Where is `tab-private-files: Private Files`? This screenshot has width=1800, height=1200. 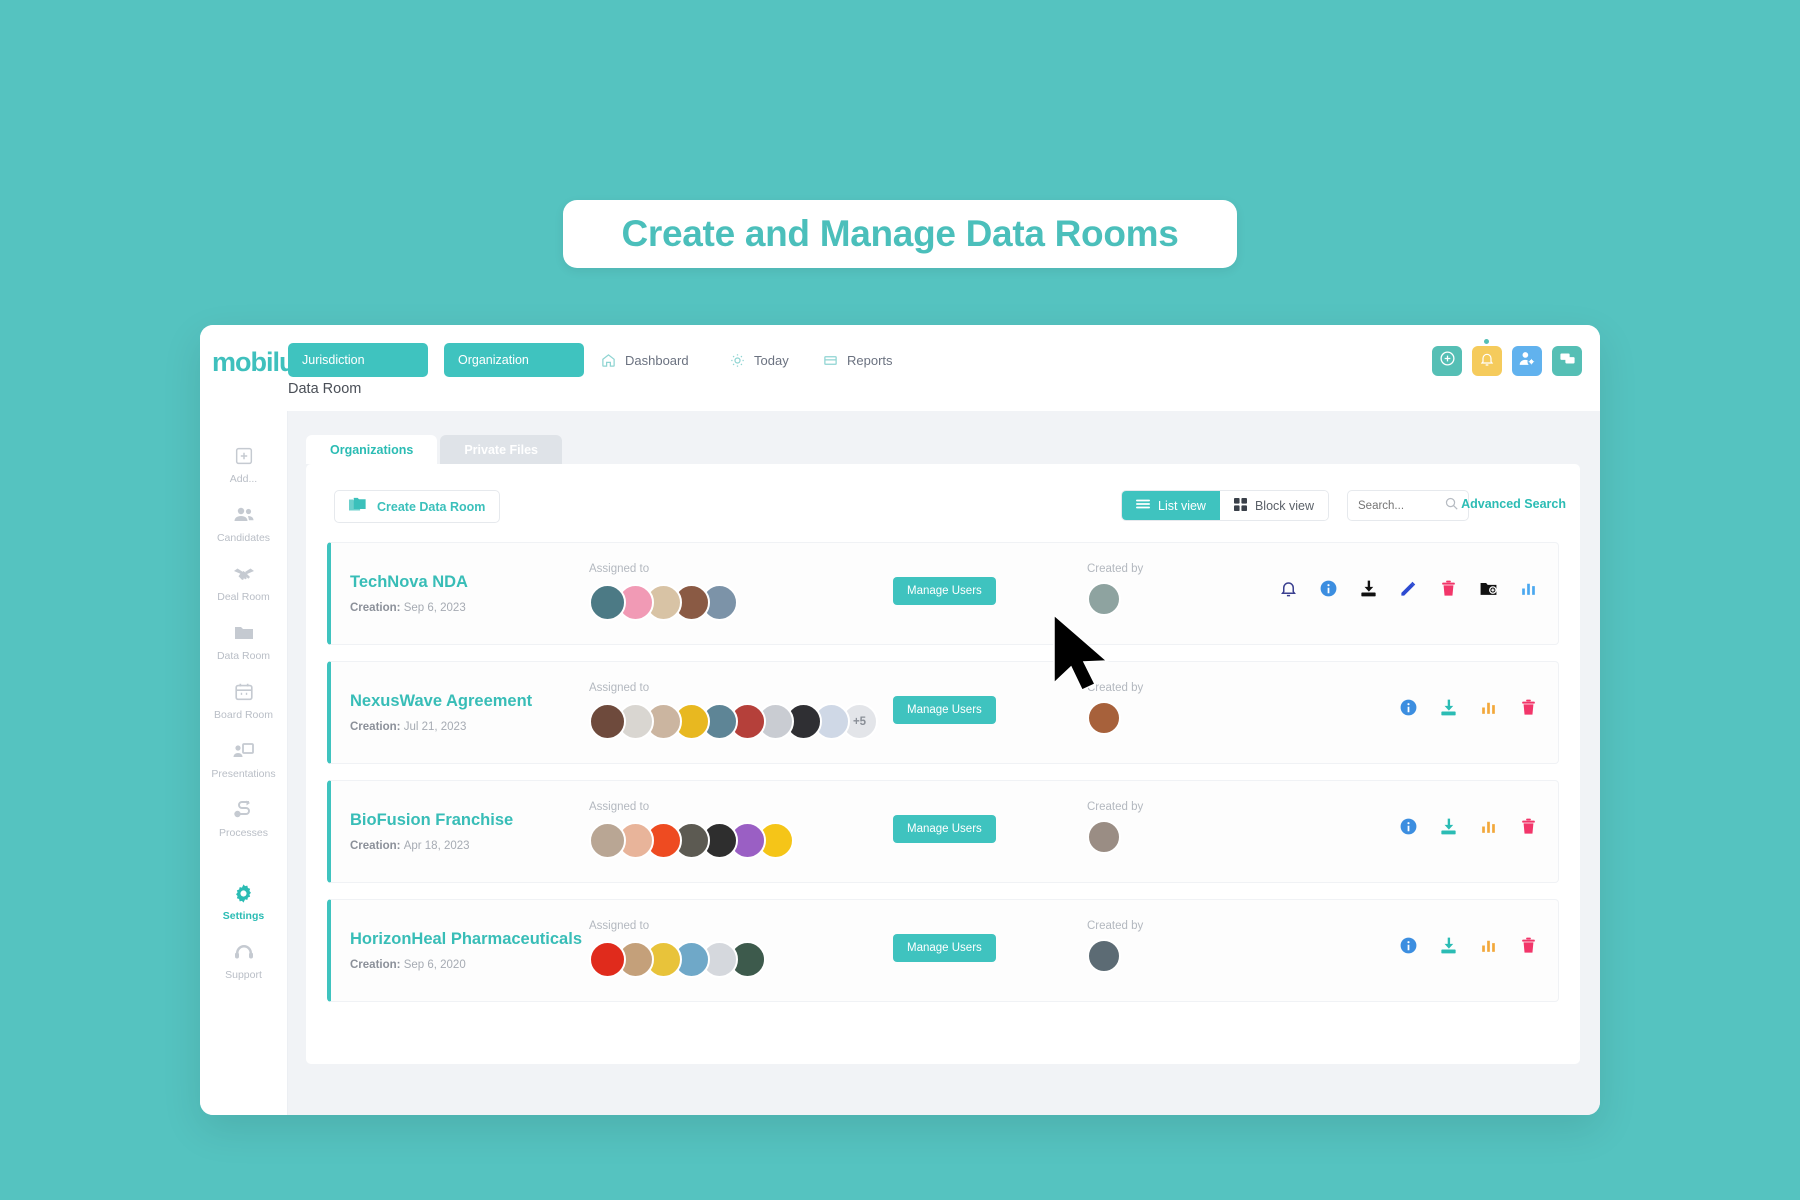
tab-private-files: Private Files is located at coordinates (501, 449).